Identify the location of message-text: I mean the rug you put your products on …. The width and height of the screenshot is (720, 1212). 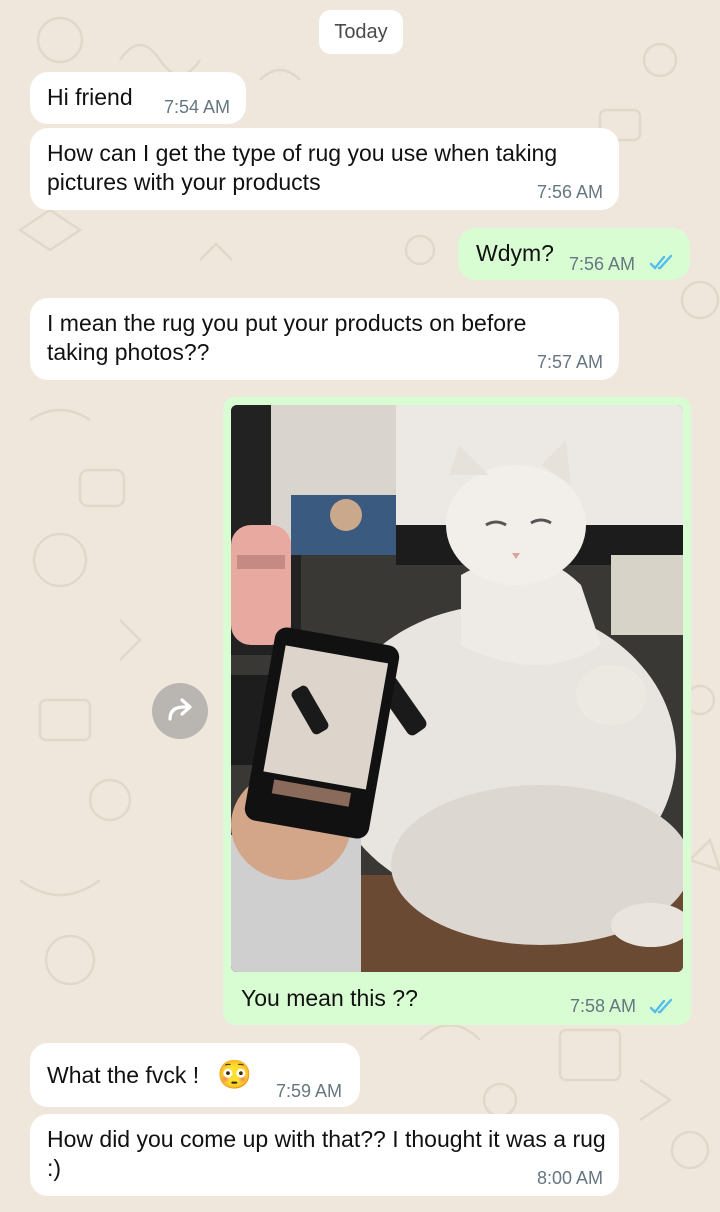
(287, 337).